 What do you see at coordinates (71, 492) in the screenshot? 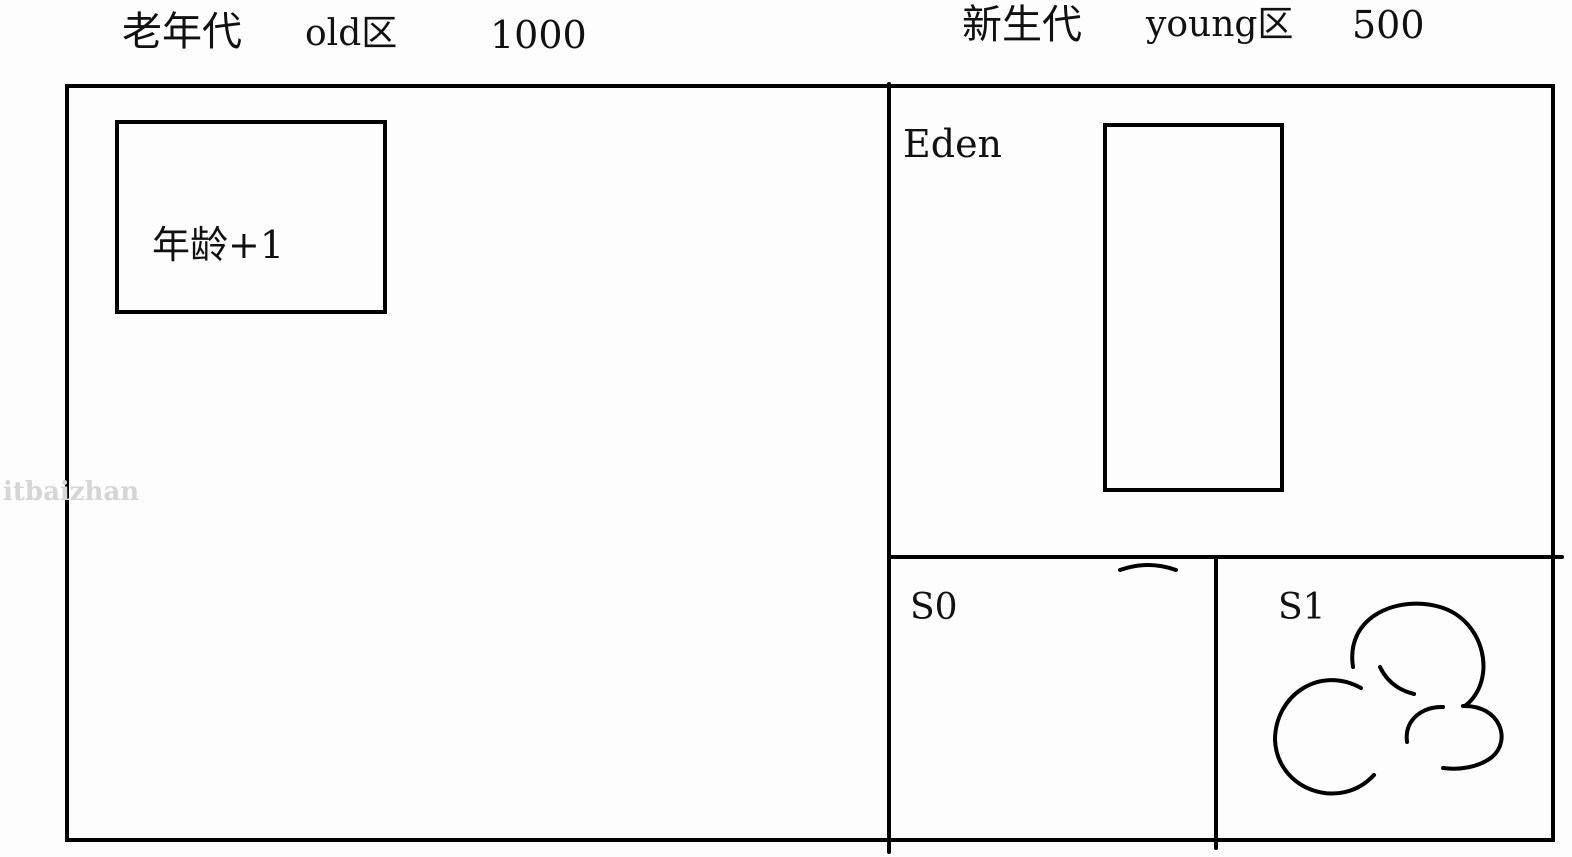
I see `watermark: itbaizhan` at bounding box center [71, 492].